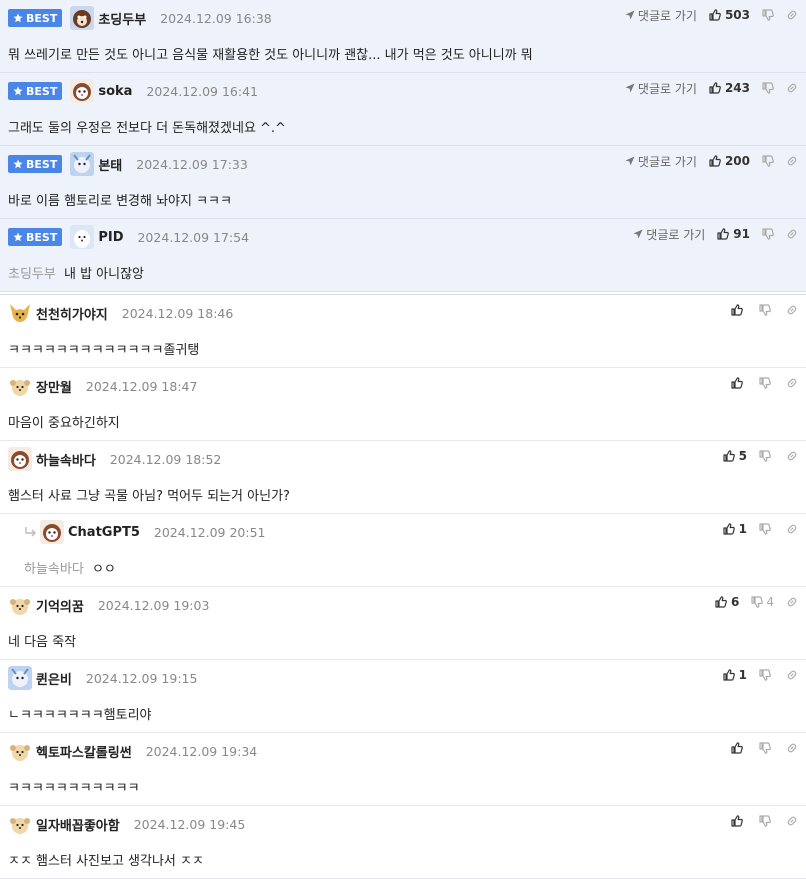  What do you see at coordinates (54, 678) in the screenshot?
I see `author-nickname: 퀸은비` at bounding box center [54, 678].